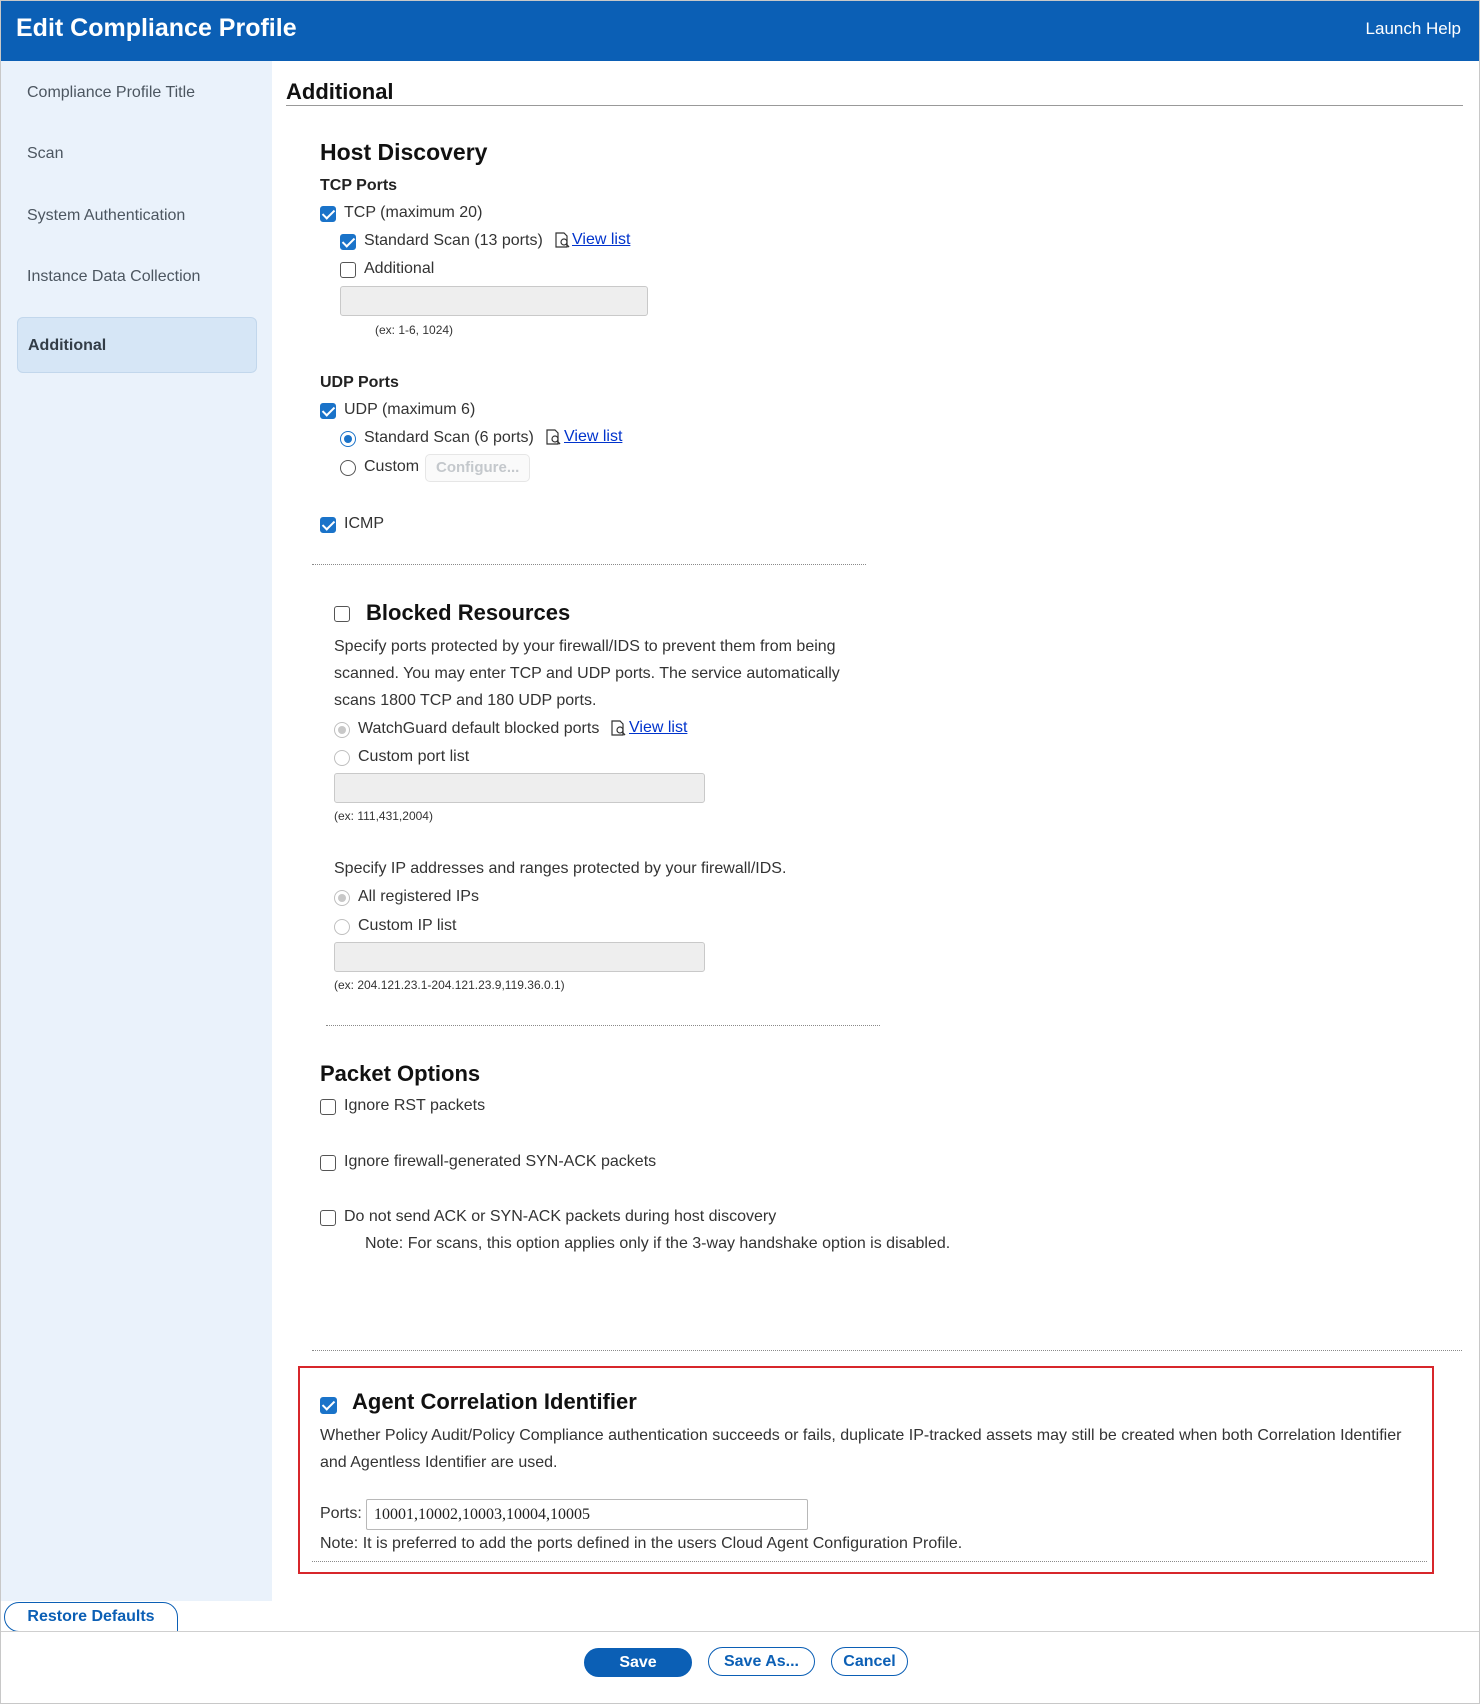 This screenshot has width=1480, height=1704. I want to click on tcp-standard-scan-label: Standard Scan (13 ports), so click(453, 240).